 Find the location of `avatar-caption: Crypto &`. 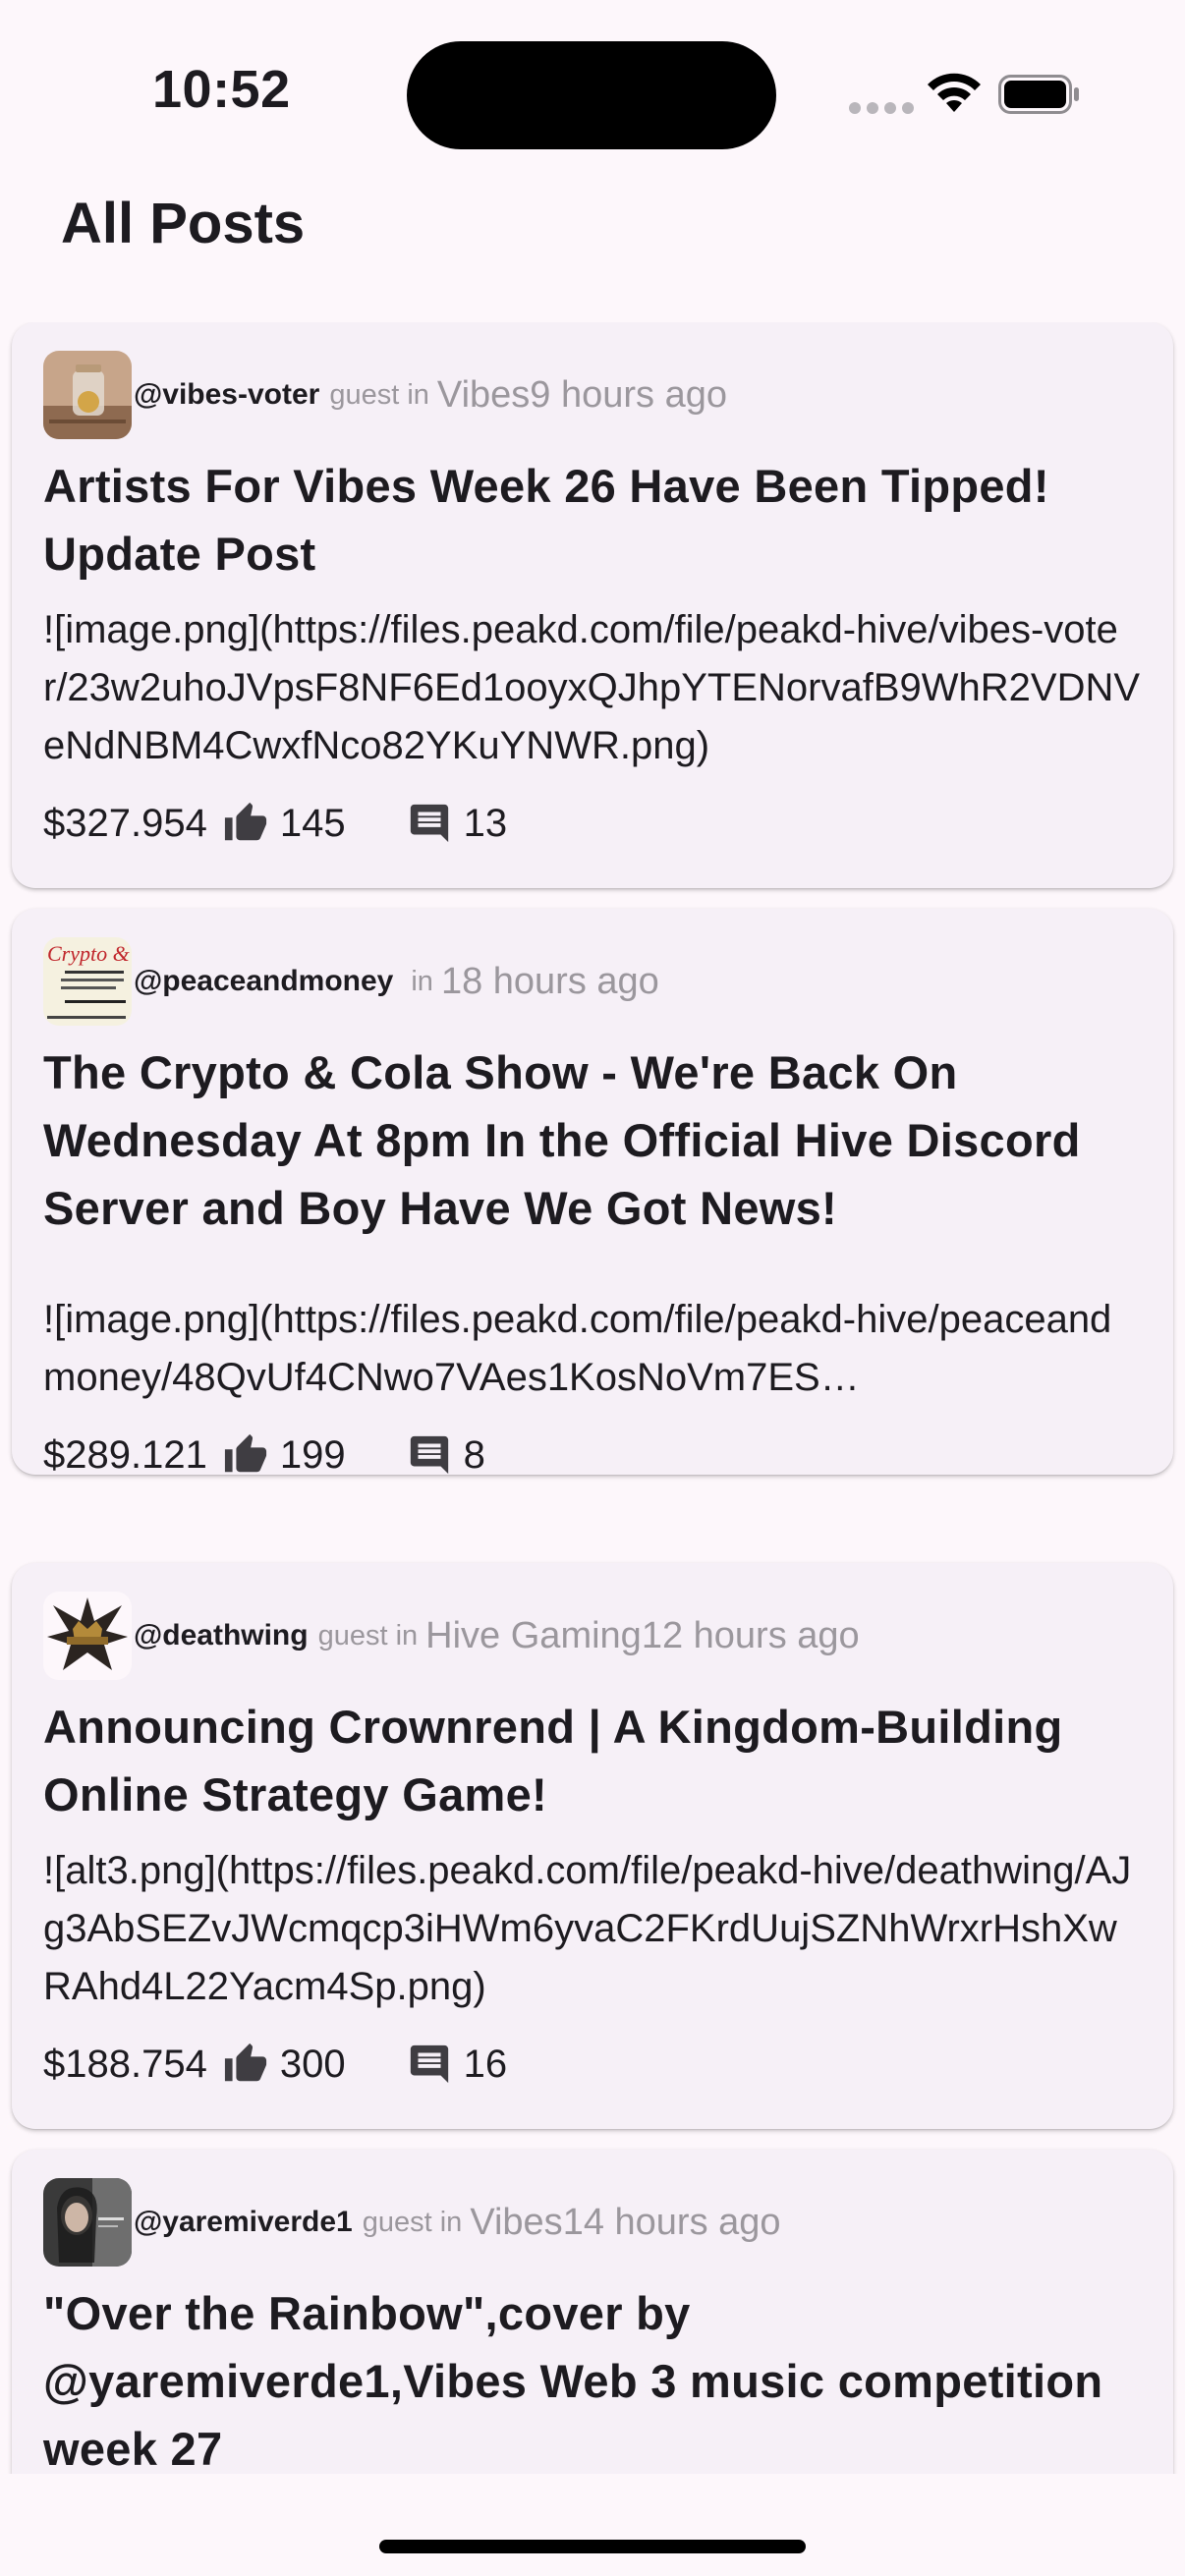

avatar-caption: Crypto & is located at coordinates (89, 953).